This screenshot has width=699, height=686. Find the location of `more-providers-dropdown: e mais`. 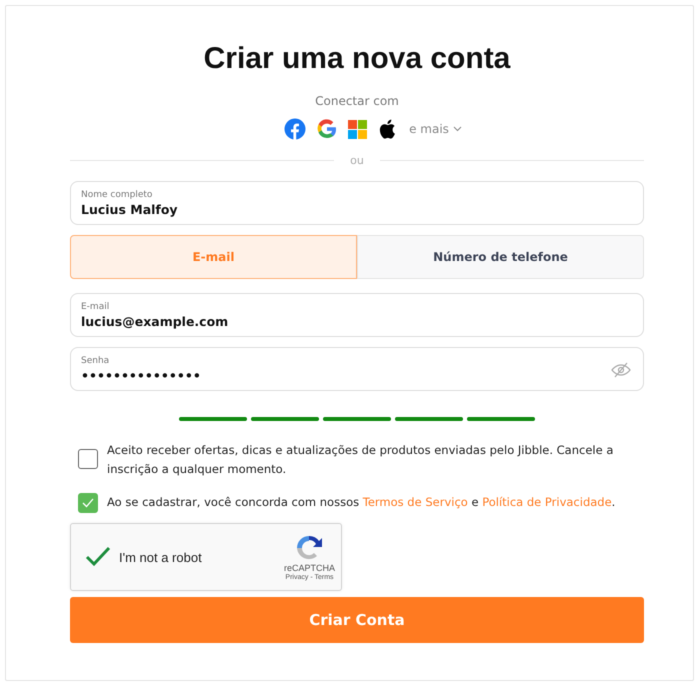

more-providers-dropdown: e mais is located at coordinates (435, 129).